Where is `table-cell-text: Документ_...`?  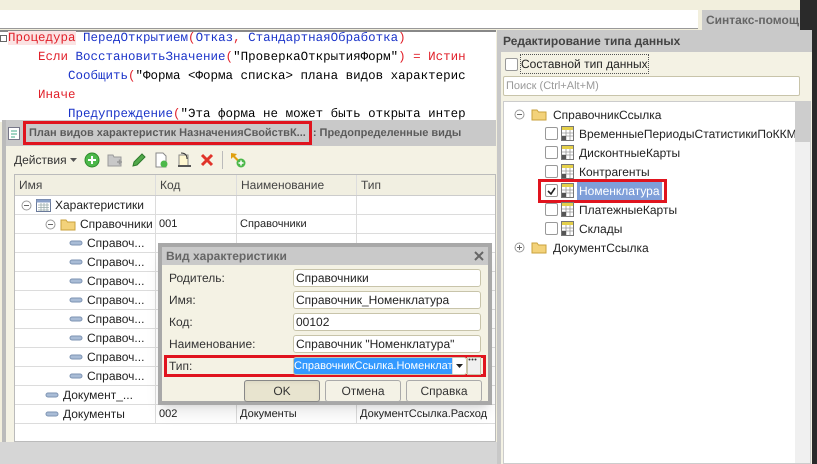
table-cell-text: Документ_... is located at coordinates (98, 395).